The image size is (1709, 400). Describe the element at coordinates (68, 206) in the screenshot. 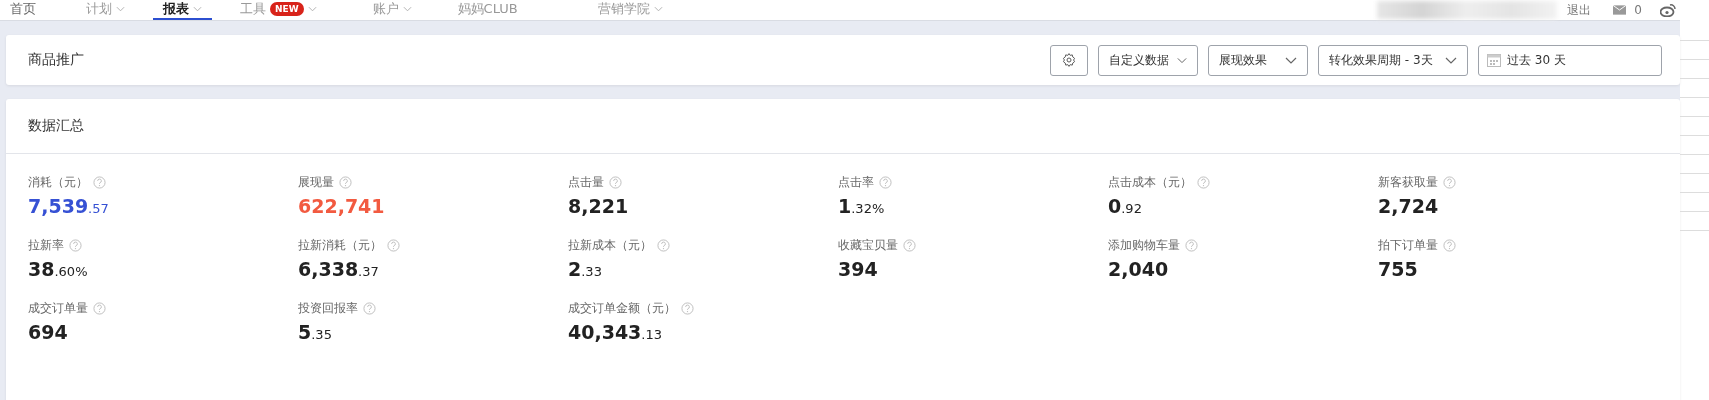

I see `metric-value: 7,539.57` at that location.